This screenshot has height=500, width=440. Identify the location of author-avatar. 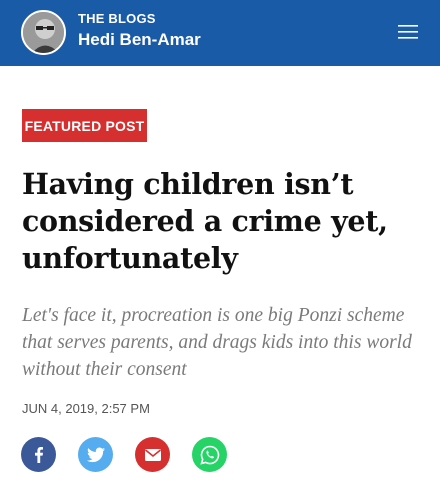
(43, 32).